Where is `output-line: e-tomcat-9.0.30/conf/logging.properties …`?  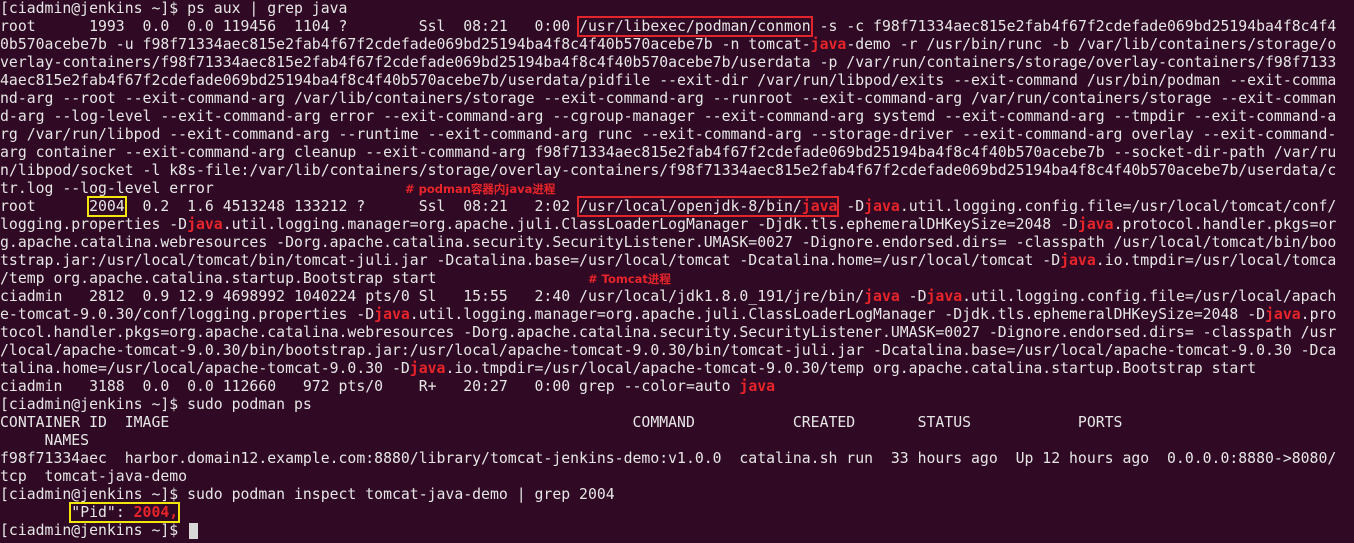 output-line: e-tomcat-9.0.30/conf/logging.properties … is located at coordinates (668, 314).